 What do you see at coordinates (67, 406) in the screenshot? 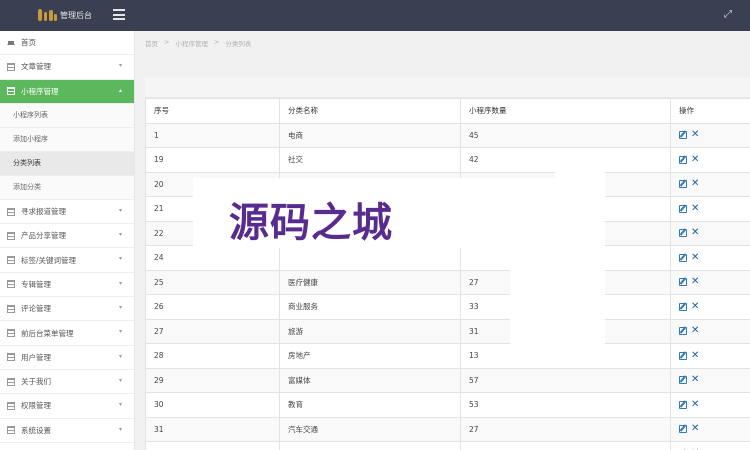
I see `sidebar-item-permissions: 权限管理 ▾` at bounding box center [67, 406].